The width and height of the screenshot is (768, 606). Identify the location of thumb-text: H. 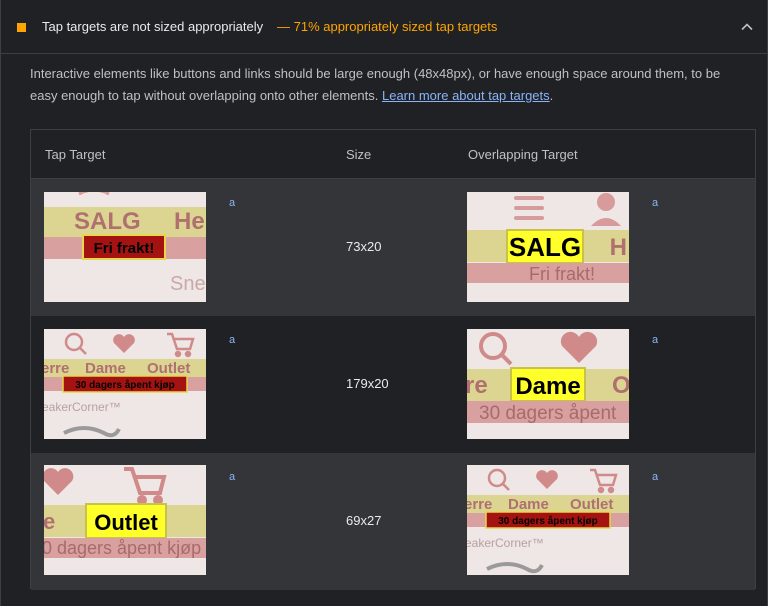
(618, 247).